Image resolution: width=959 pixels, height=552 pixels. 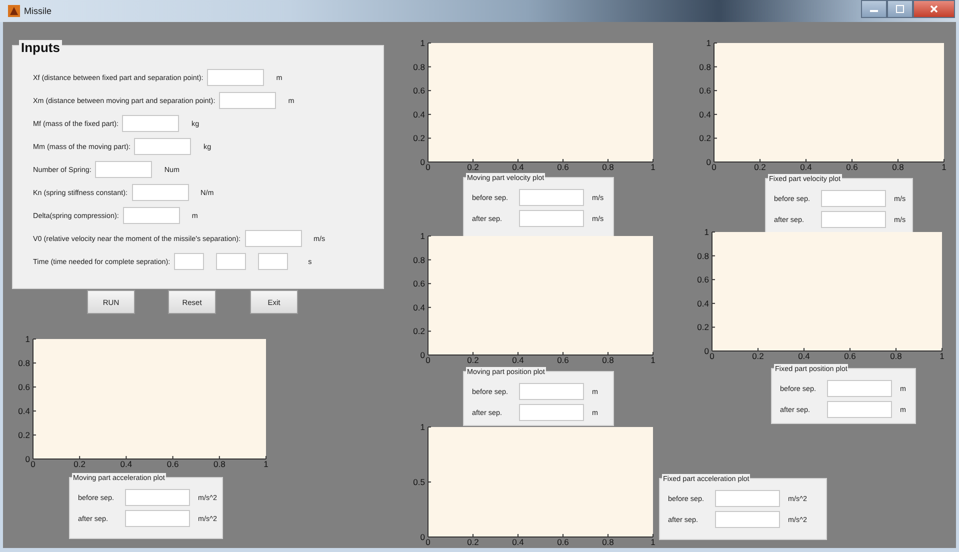 What do you see at coordinates (40, 47) in the screenshot?
I see `panel-title: Inputs` at bounding box center [40, 47].